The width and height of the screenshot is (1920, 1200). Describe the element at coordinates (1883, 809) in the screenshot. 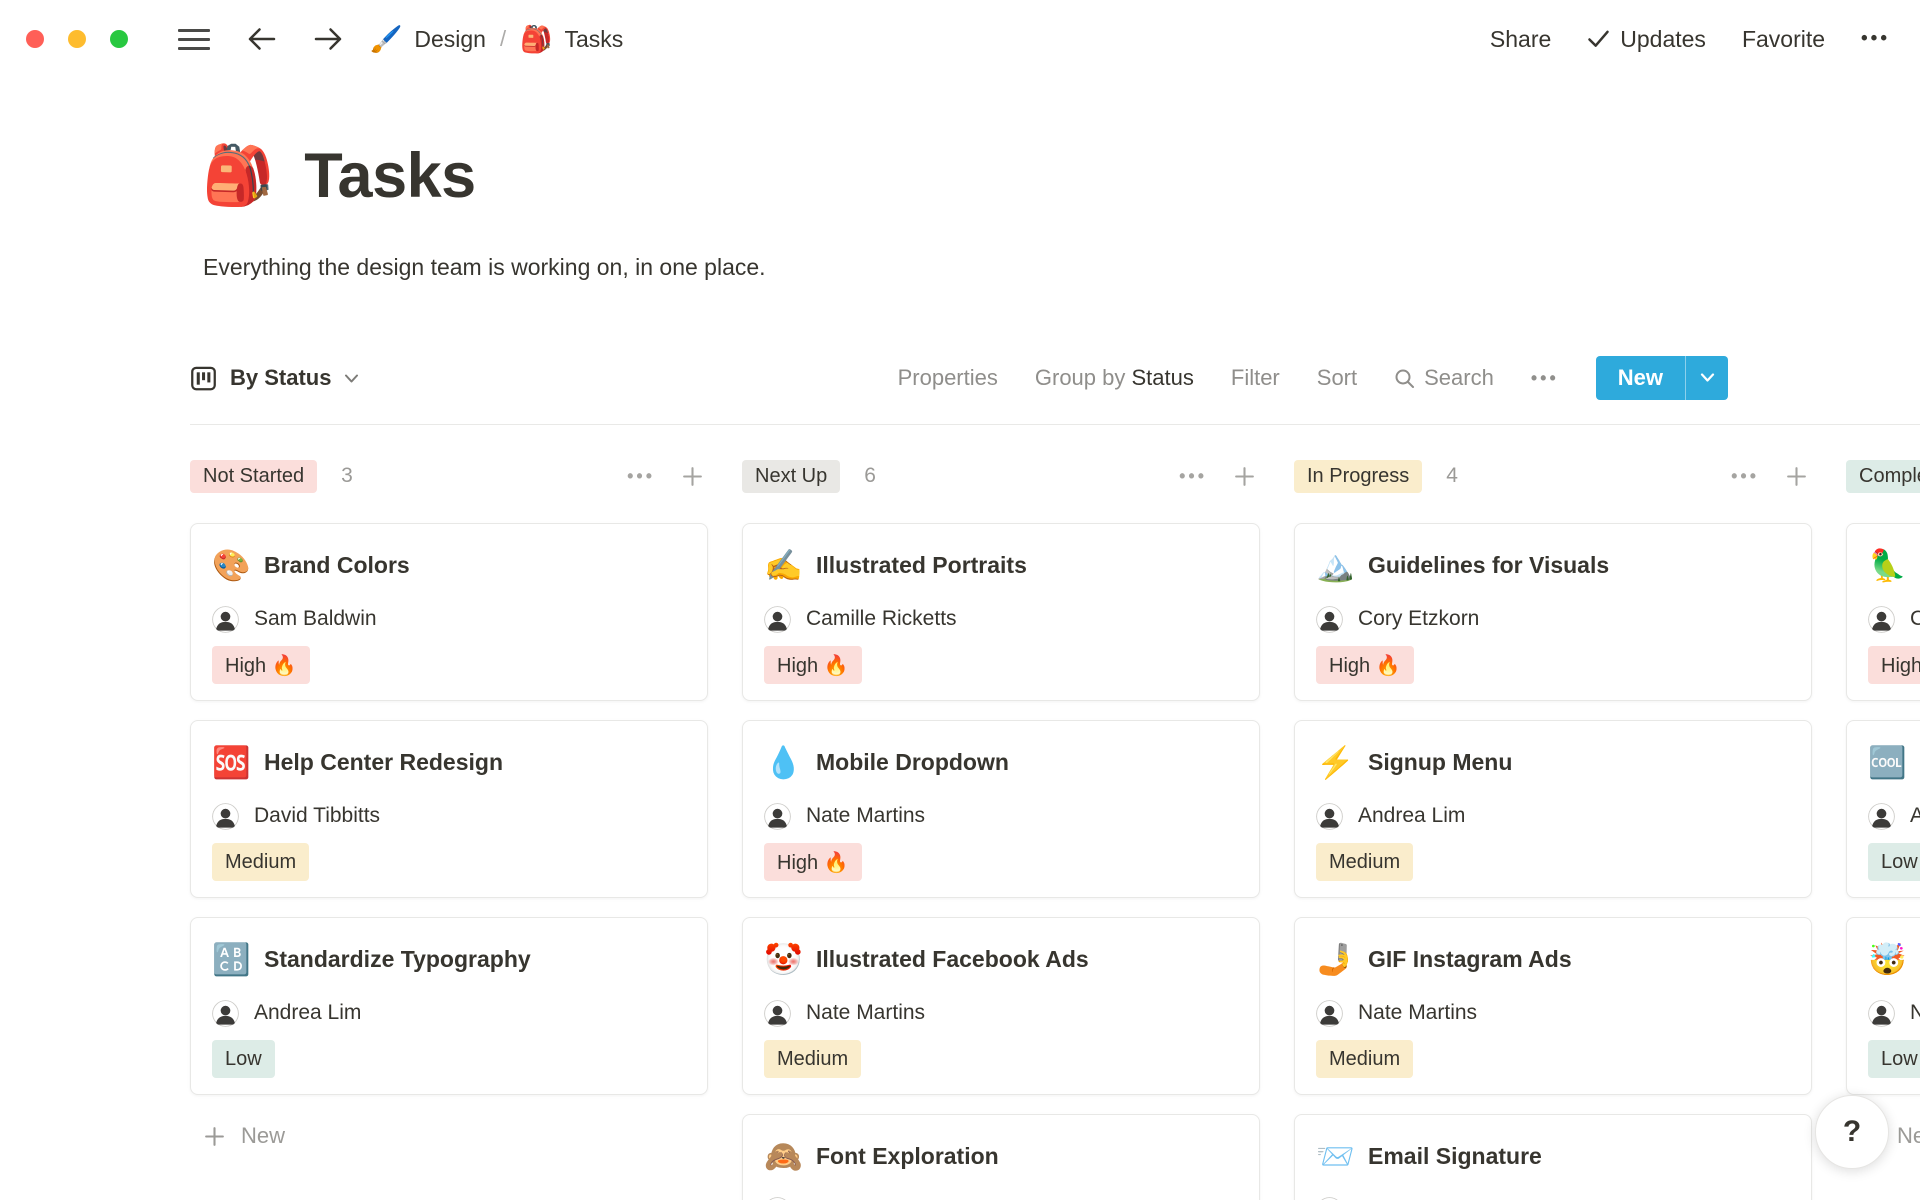

I see `task-card: 🆒 E A Low` at that location.